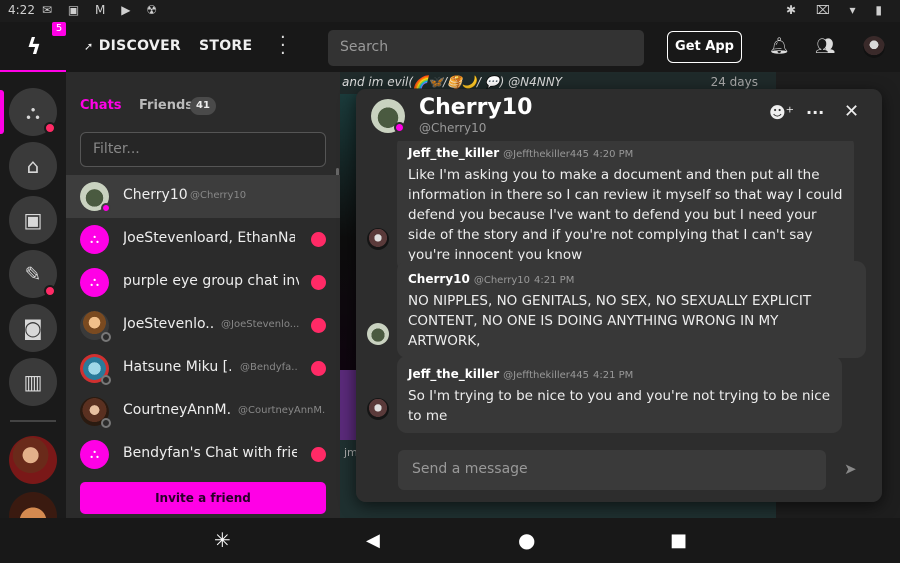  What do you see at coordinates (526, 540) in the screenshot?
I see `home-icon: ●` at bounding box center [526, 540].